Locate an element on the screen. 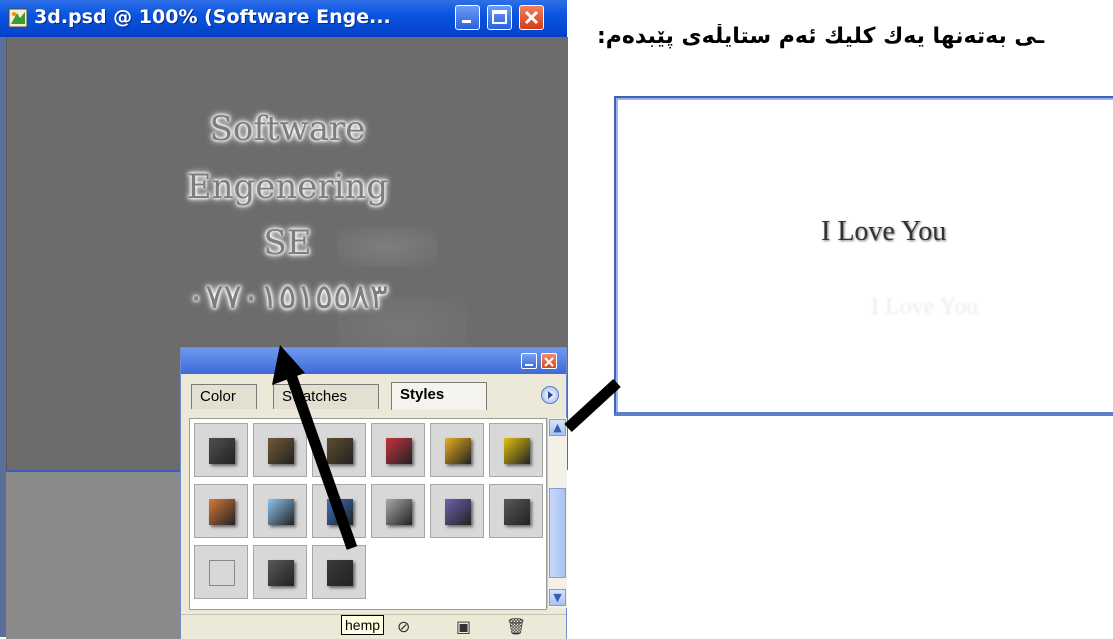  pointer-arrow is located at coordinates (315, 447).